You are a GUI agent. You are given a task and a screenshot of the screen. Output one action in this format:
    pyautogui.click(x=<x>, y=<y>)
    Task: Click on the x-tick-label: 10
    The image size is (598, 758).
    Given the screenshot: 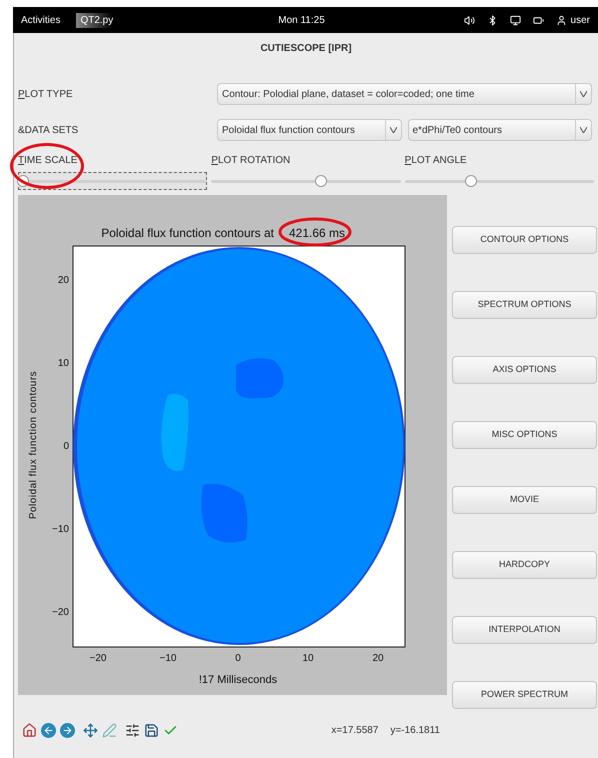 What is the action you would take?
    pyautogui.click(x=308, y=658)
    